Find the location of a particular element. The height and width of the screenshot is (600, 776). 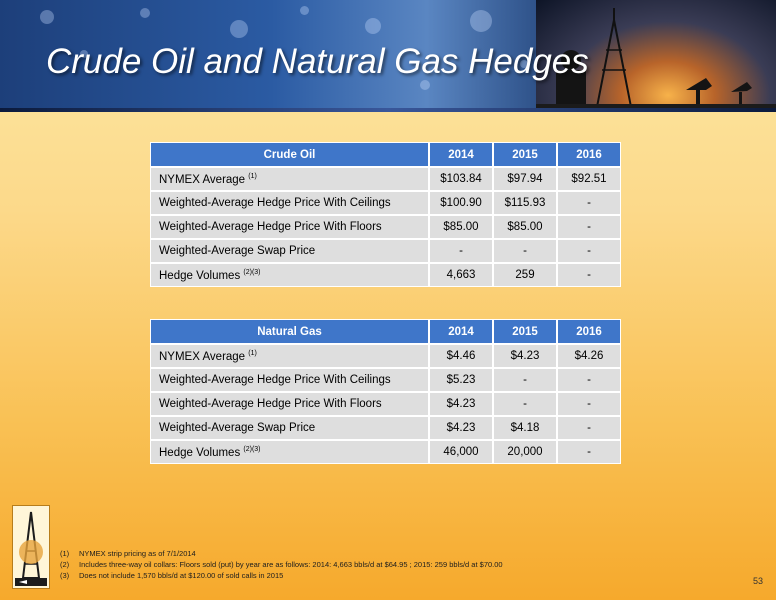

cell-2015: $115.93 is located at coordinates (525, 203).